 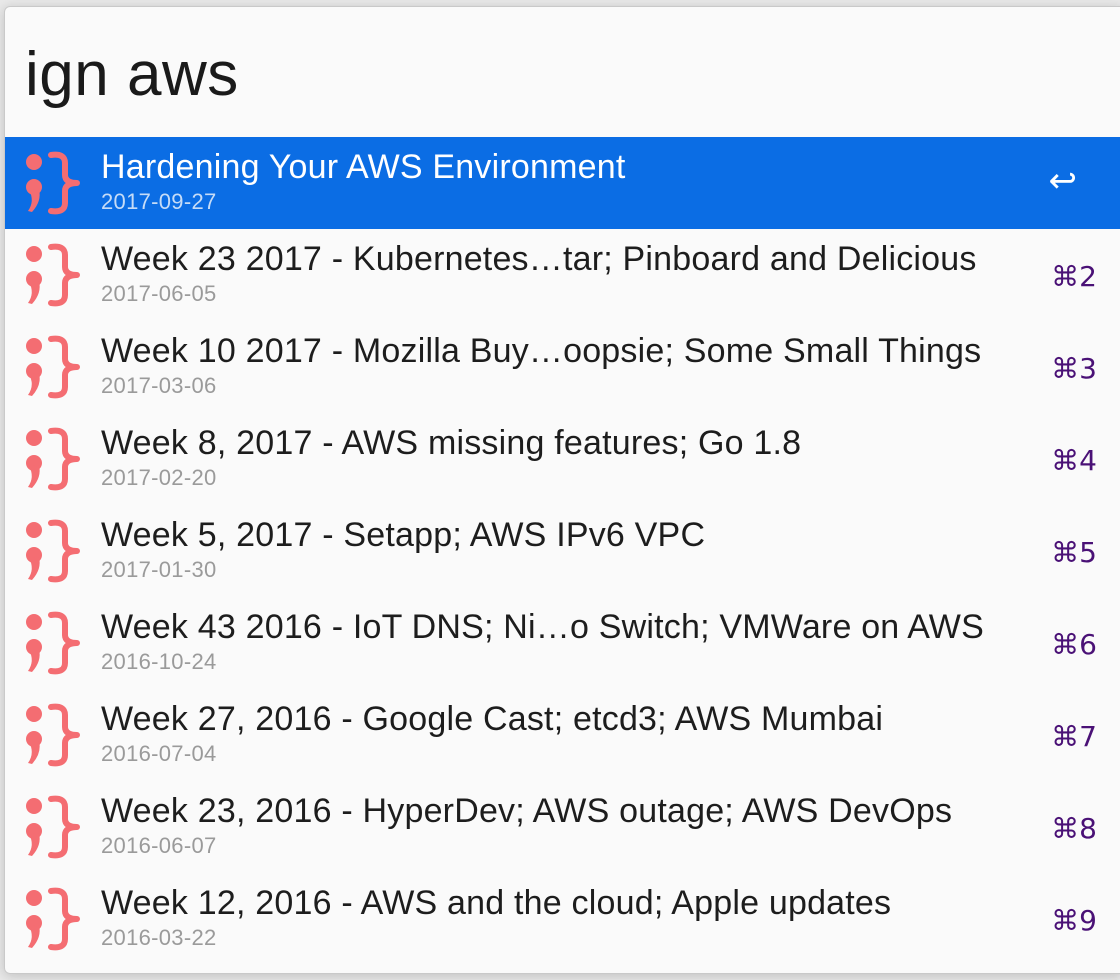 What do you see at coordinates (1063, 181) in the screenshot?
I see `return-key-icon: ↩` at bounding box center [1063, 181].